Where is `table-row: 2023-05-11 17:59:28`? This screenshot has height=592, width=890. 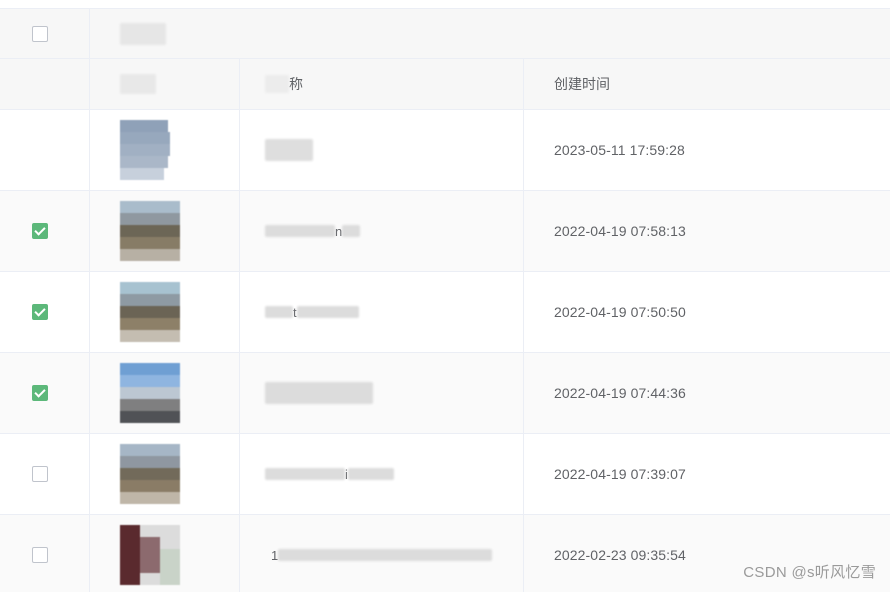 table-row: 2023-05-11 17:59:28 is located at coordinates (445, 150).